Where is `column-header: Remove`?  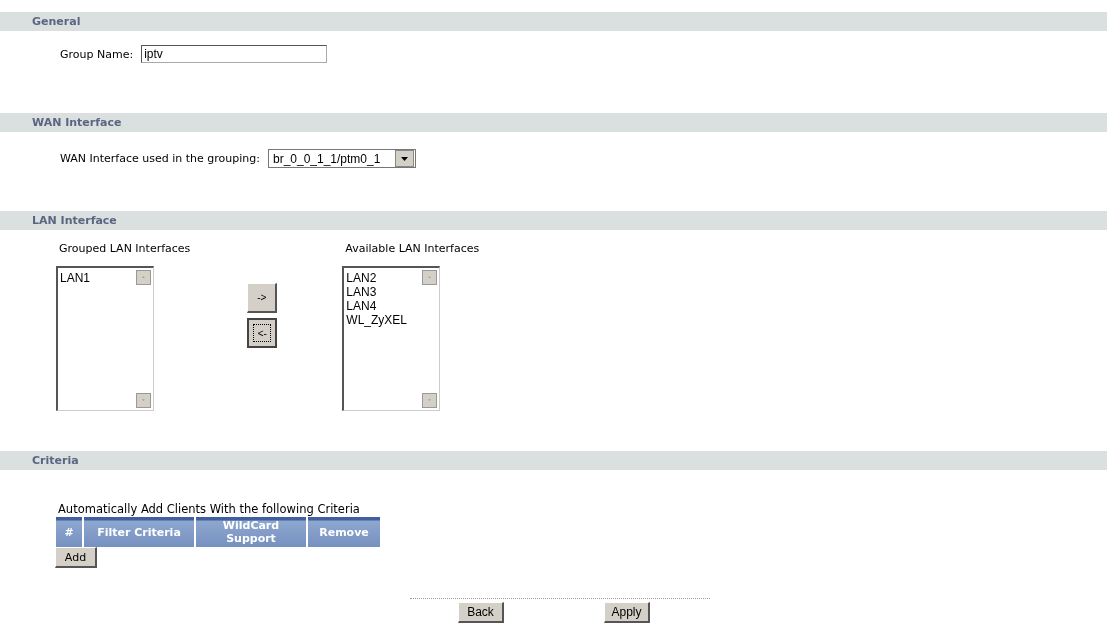
column-header: Remove is located at coordinates (344, 532).